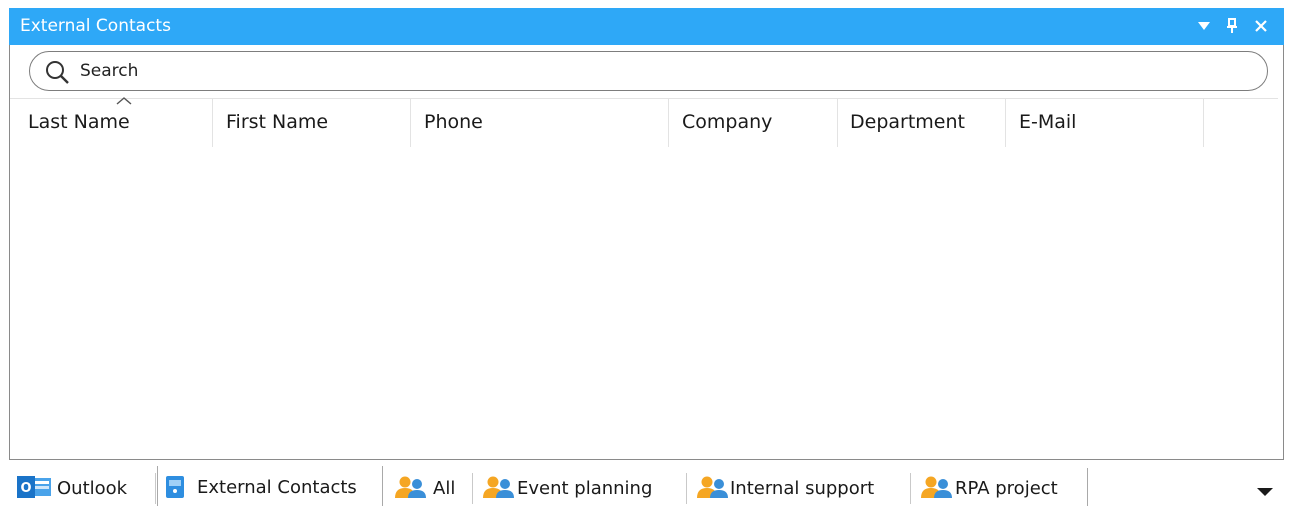 This screenshot has width=1289, height=506. I want to click on address-book-icon, so click(175, 487).